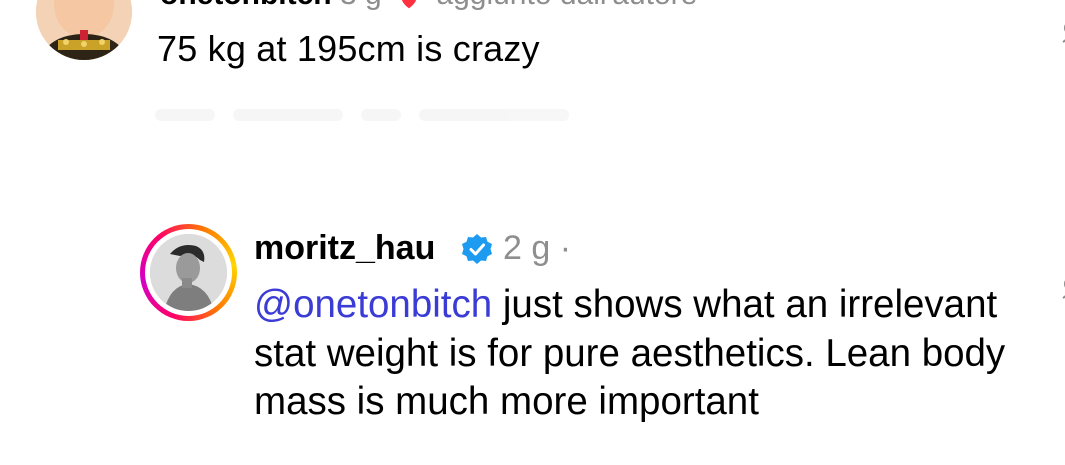 This screenshot has width=1065, height=465. What do you see at coordinates (373, 304) in the screenshot?
I see `mention-link: @onetonbitch` at bounding box center [373, 304].